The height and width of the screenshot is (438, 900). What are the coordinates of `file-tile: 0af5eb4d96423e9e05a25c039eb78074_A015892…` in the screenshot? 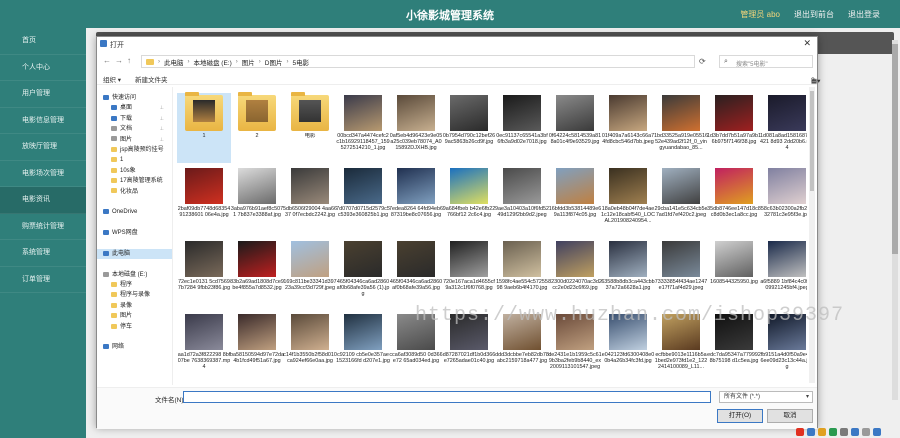 It's located at (416, 128).